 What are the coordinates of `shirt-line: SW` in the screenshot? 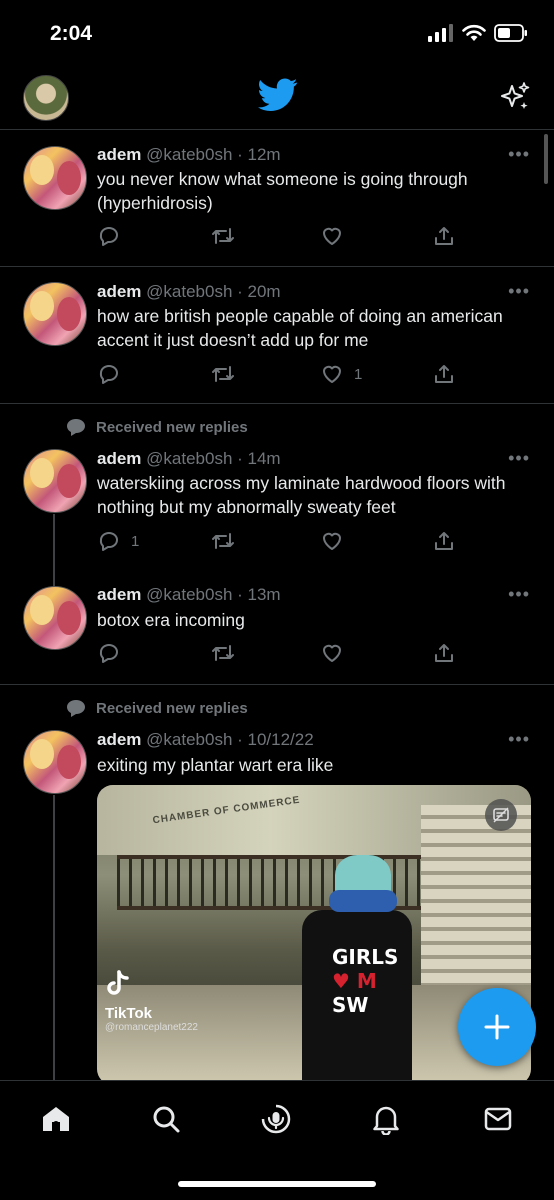 It's located at (350, 1005).